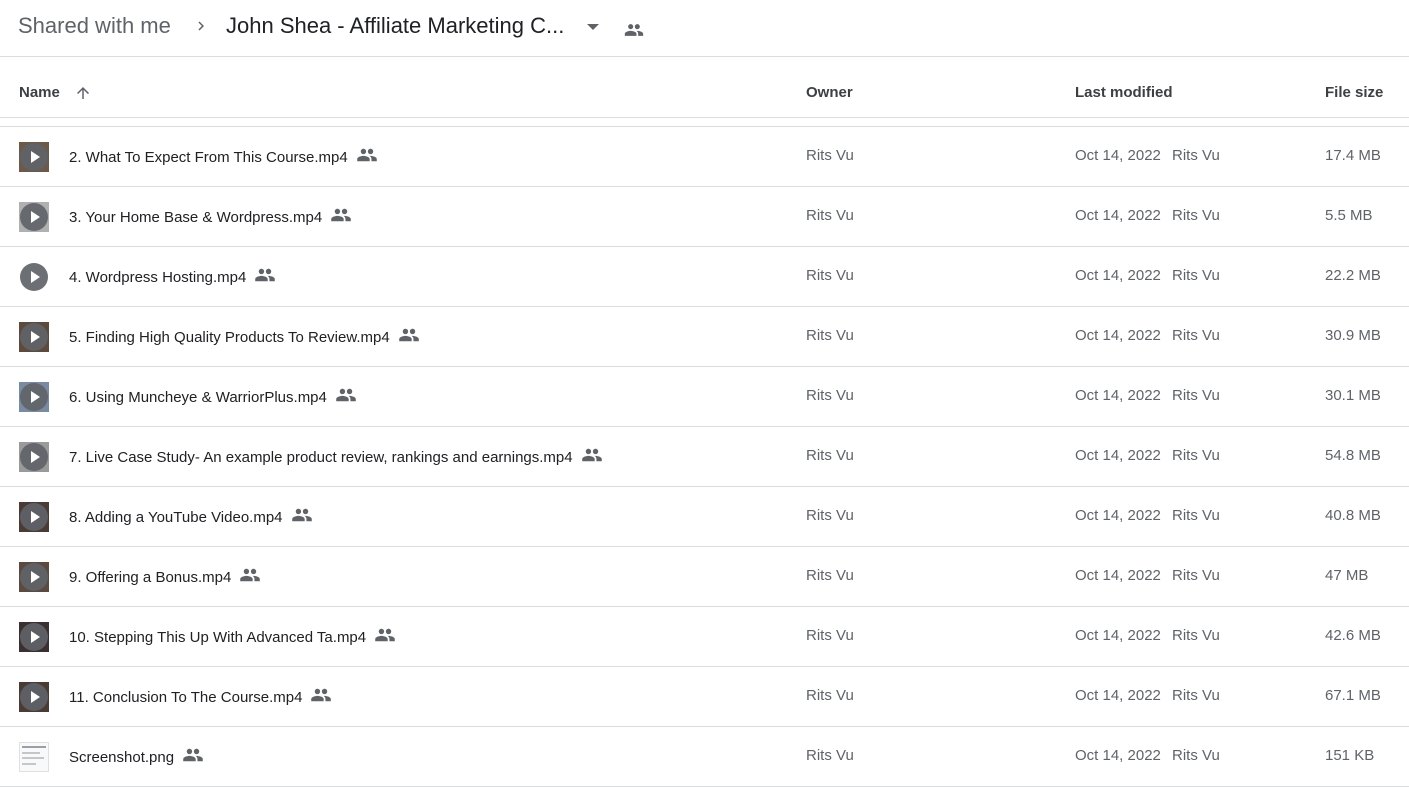  I want to click on file-size-cell: 40.8 MB, so click(1353, 515).